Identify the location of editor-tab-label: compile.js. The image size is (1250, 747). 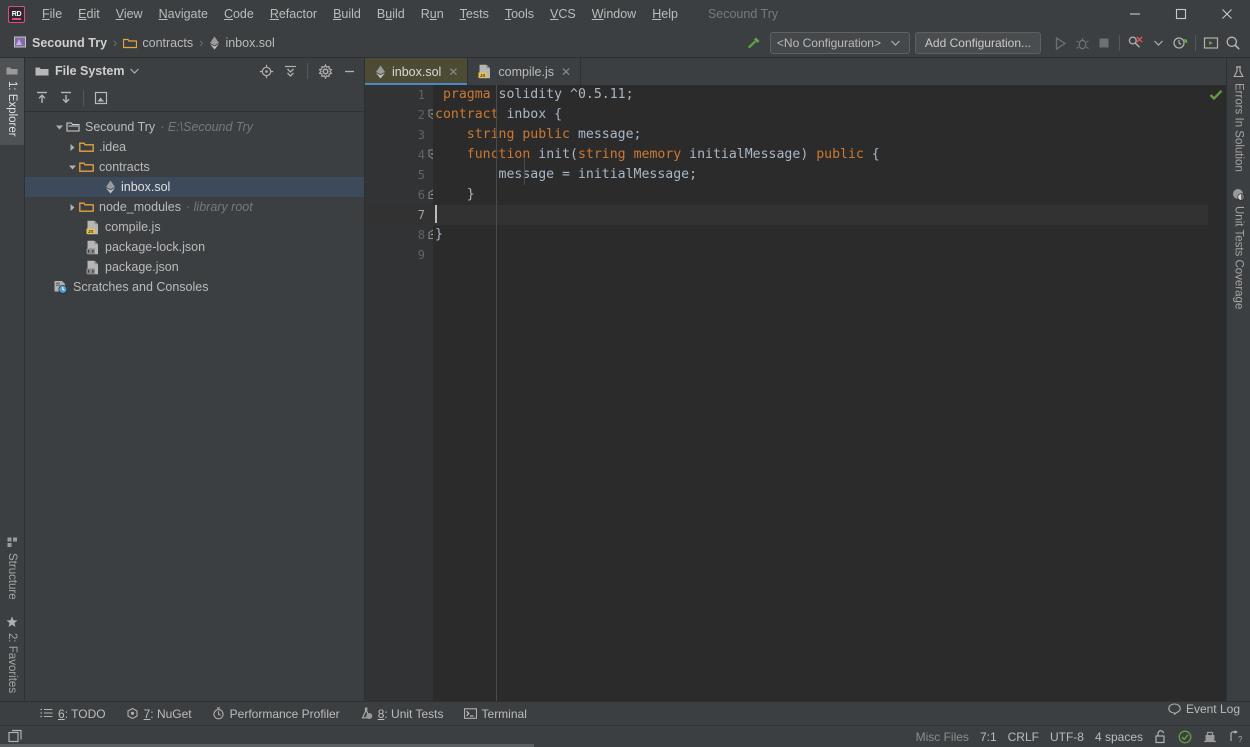
(526, 71).